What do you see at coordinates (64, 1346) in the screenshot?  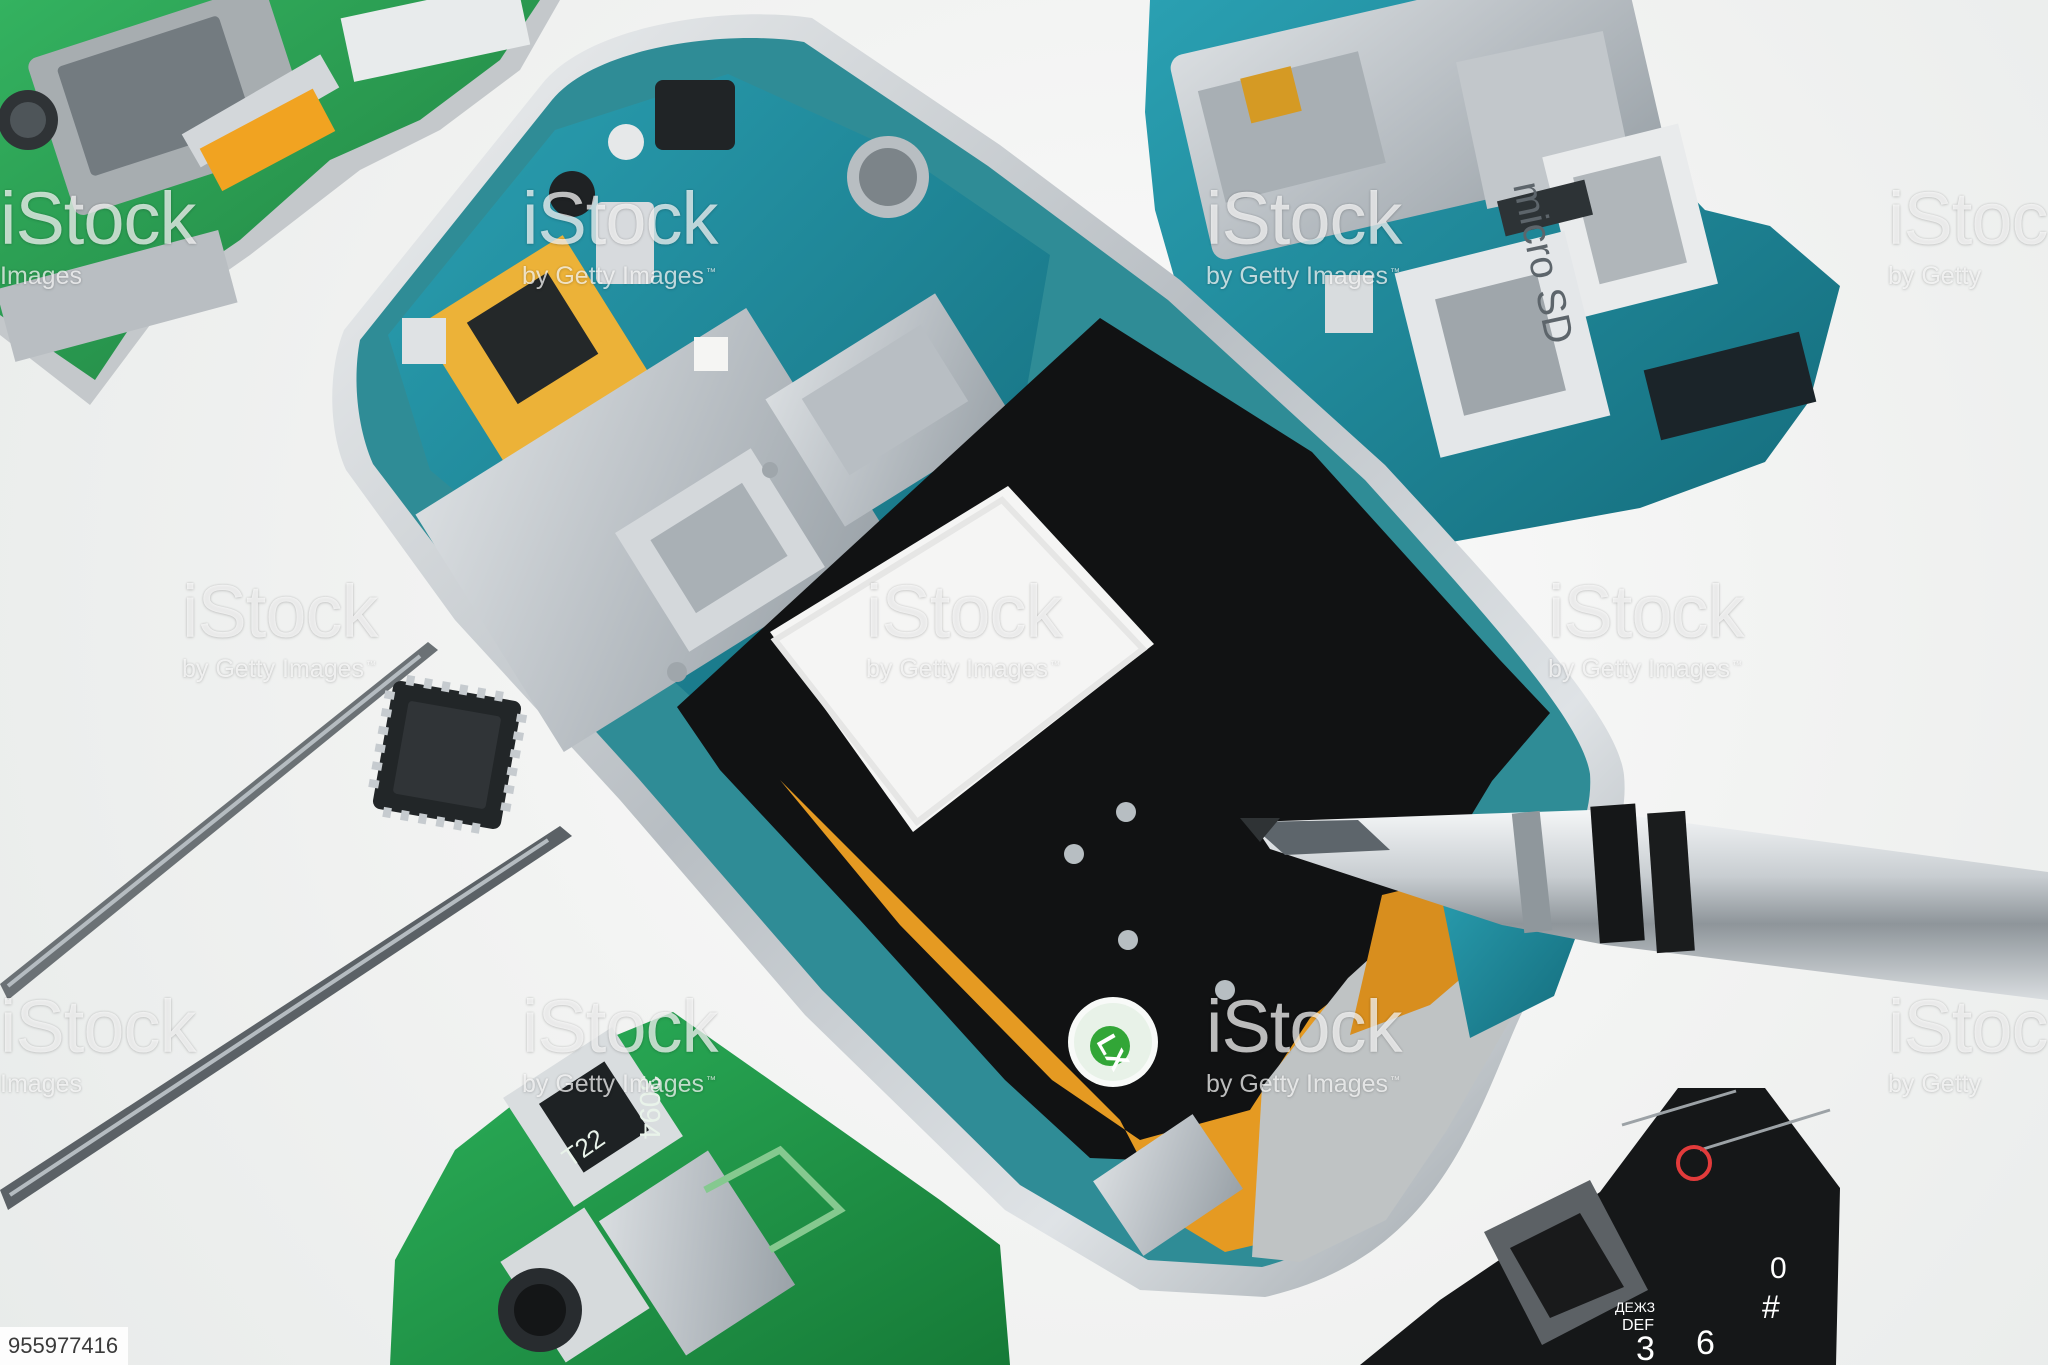 I see `image-id-label: 955977416` at bounding box center [64, 1346].